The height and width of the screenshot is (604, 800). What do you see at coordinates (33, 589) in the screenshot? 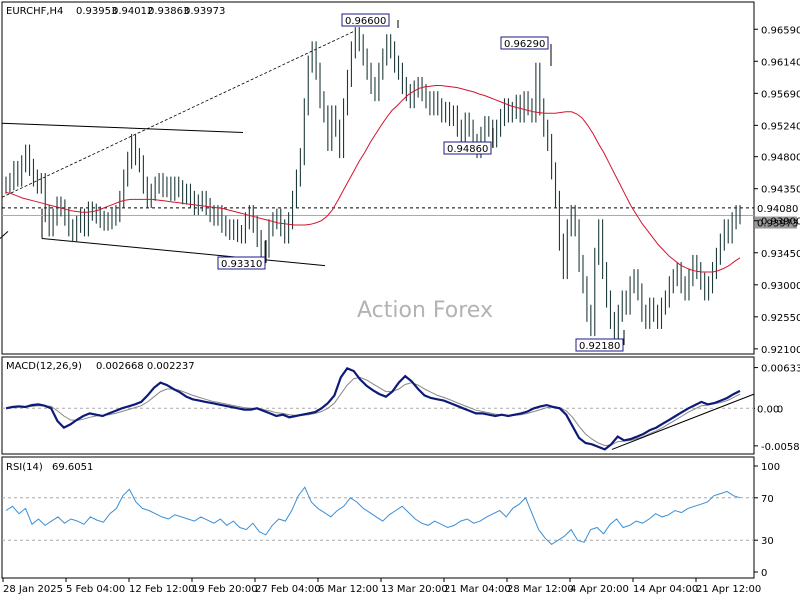
I see `time-tick-label: 28 Jan 2025` at bounding box center [33, 589].